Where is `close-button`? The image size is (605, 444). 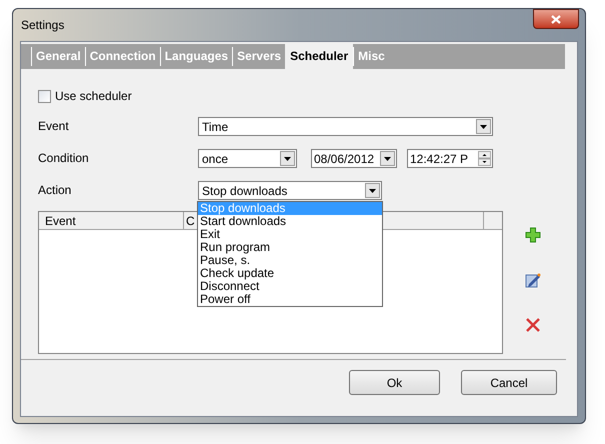 close-button is located at coordinates (556, 19).